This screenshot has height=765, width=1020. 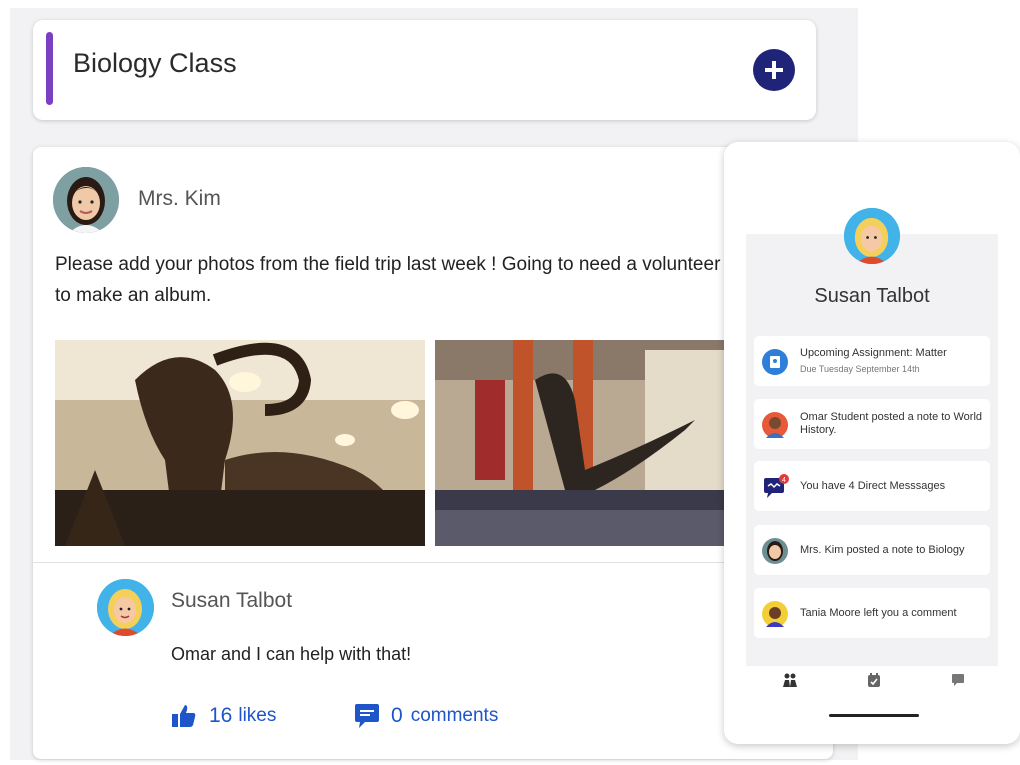 What do you see at coordinates (872, 296) in the screenshot?
I see `profile-name: Susan Talbot` at bounding box center [872, 296].